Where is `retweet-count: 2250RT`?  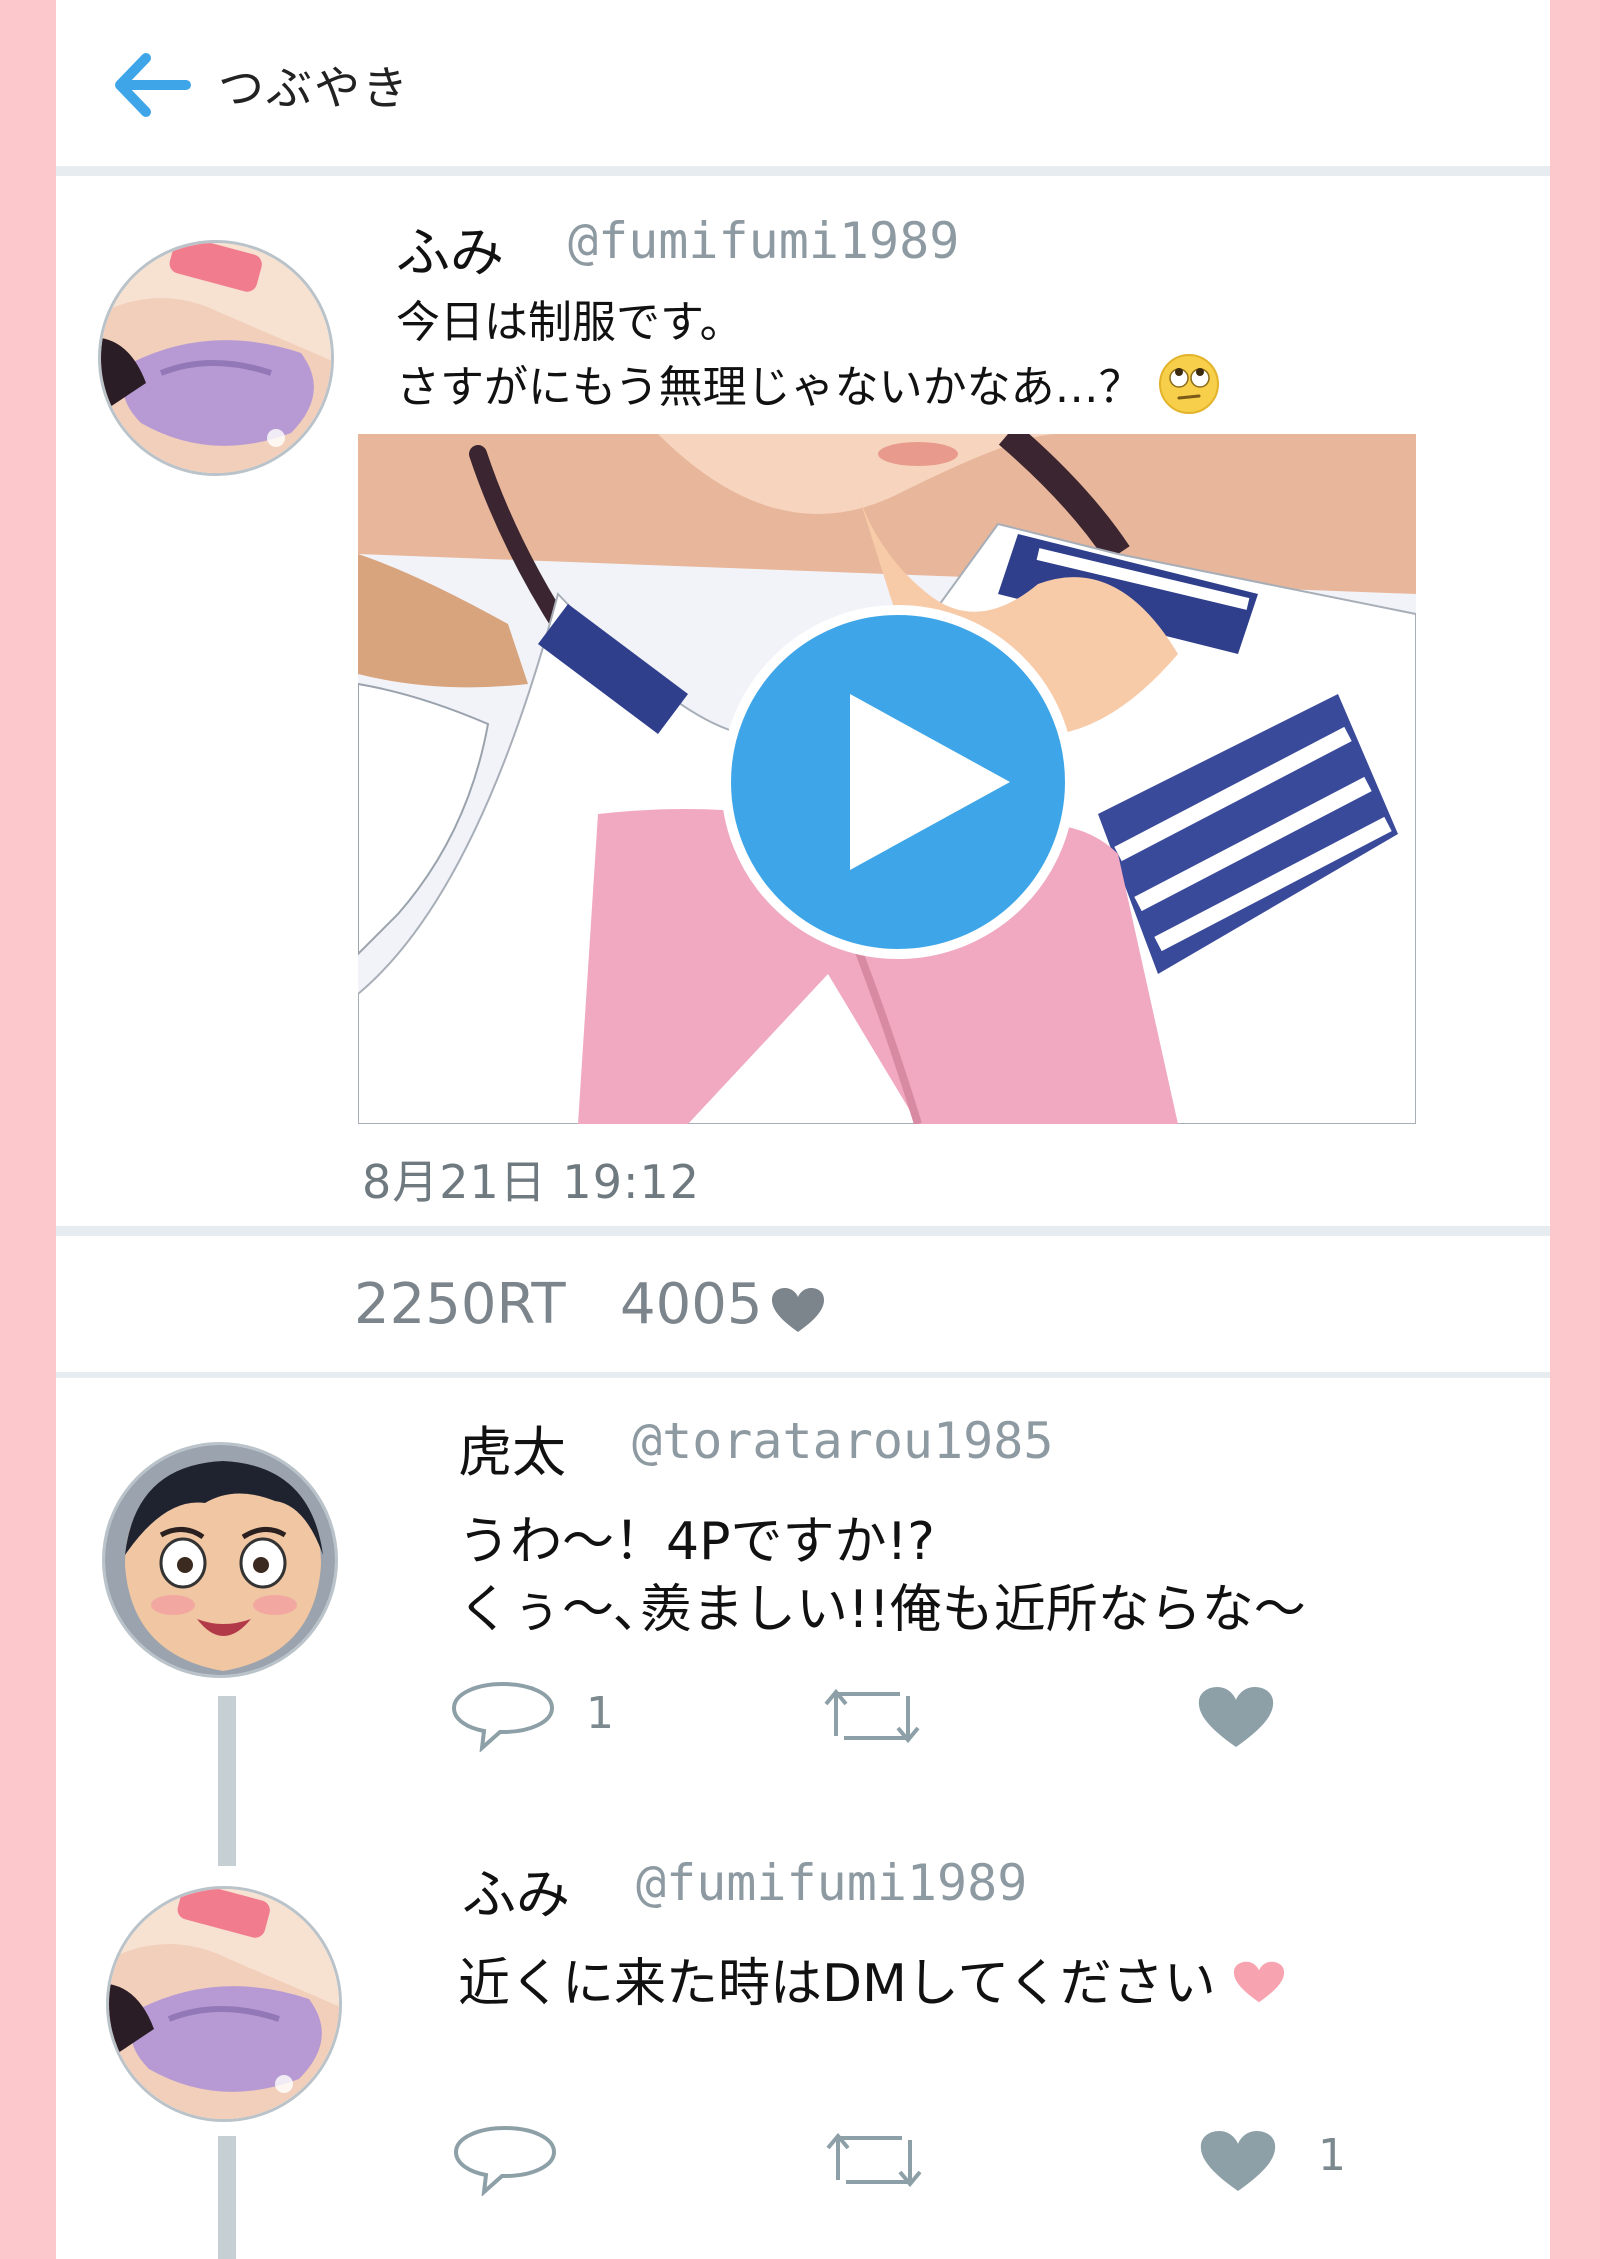 retweet-count: 2250RT is located at coordinates (460, 1304).